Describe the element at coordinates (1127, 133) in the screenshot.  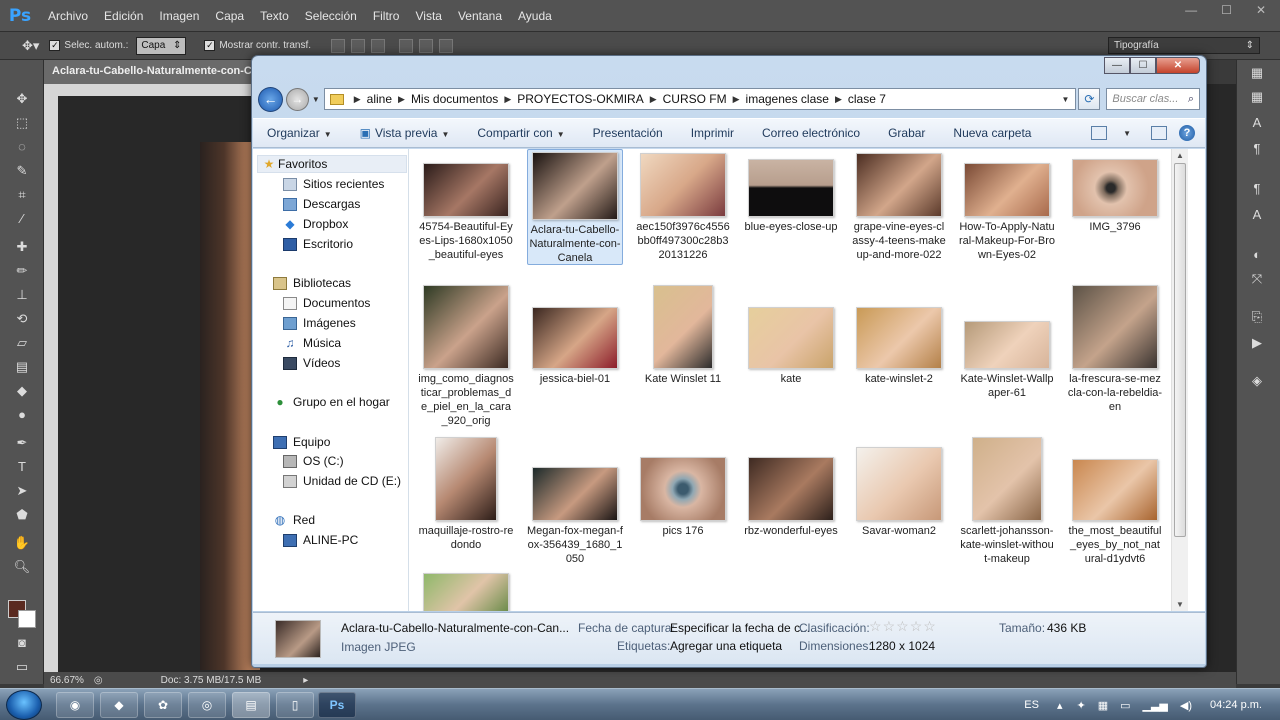
I see `chevron-down-icon: ▼` at that location.